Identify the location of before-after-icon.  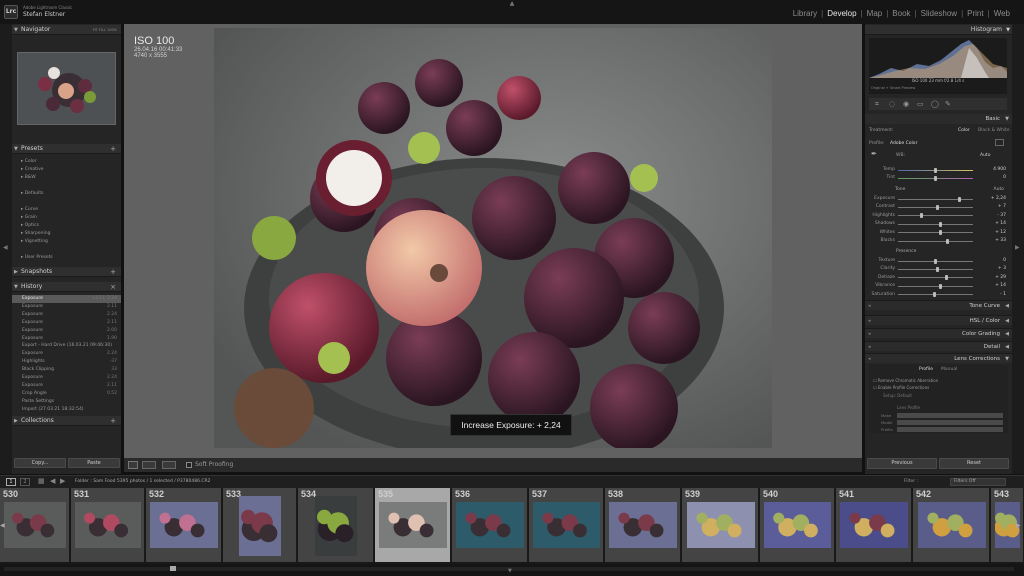
(149, 465).